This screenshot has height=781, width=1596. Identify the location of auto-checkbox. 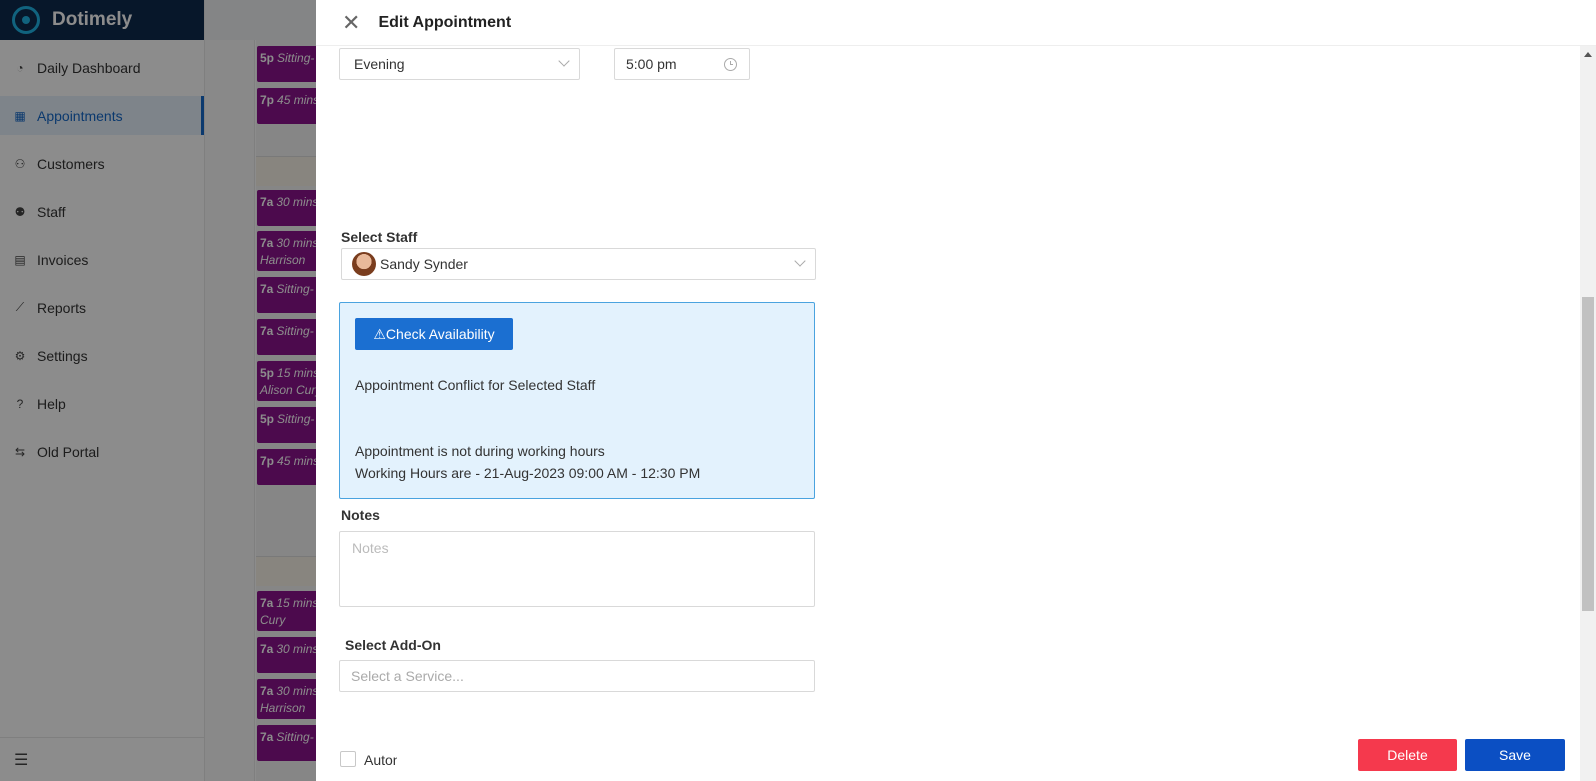
(348, 759).